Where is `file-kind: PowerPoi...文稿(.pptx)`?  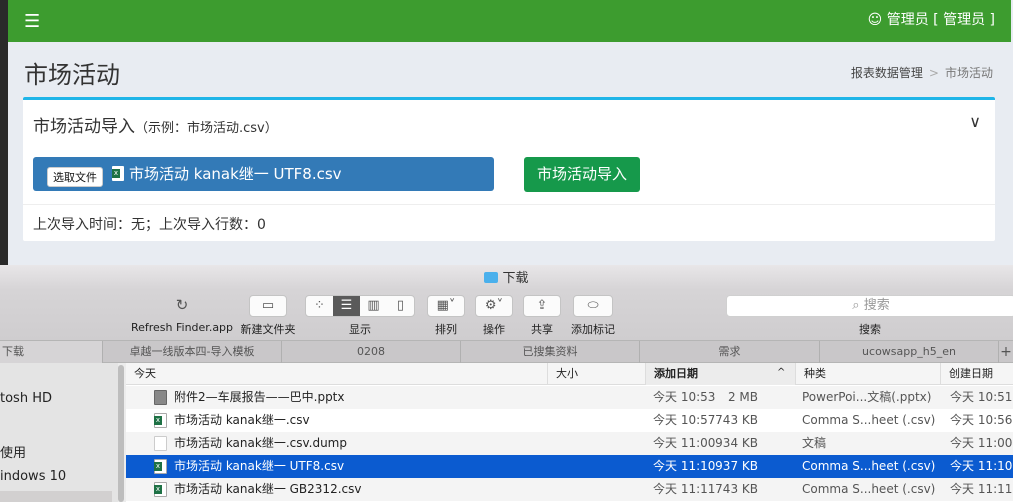
file-kind: PowerPoi...文稿(.pptx) is located at coordinates (867, 397).